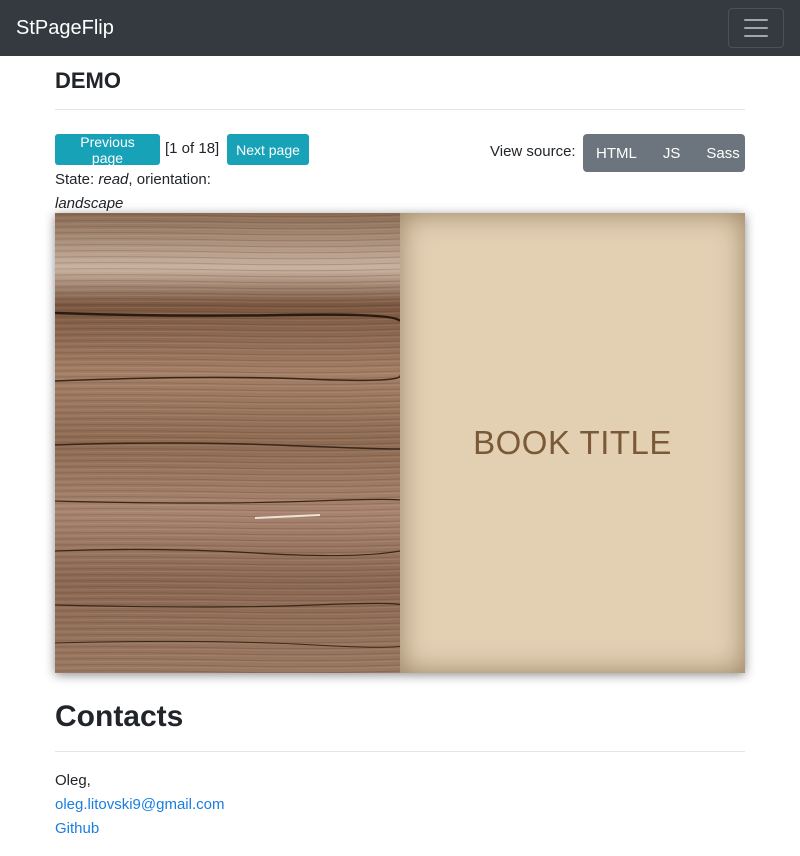 This screenshot has width=800, height=856. Describe the element at coordinates (113, 179) in the screenshot. I see `state-value: read` at that location.